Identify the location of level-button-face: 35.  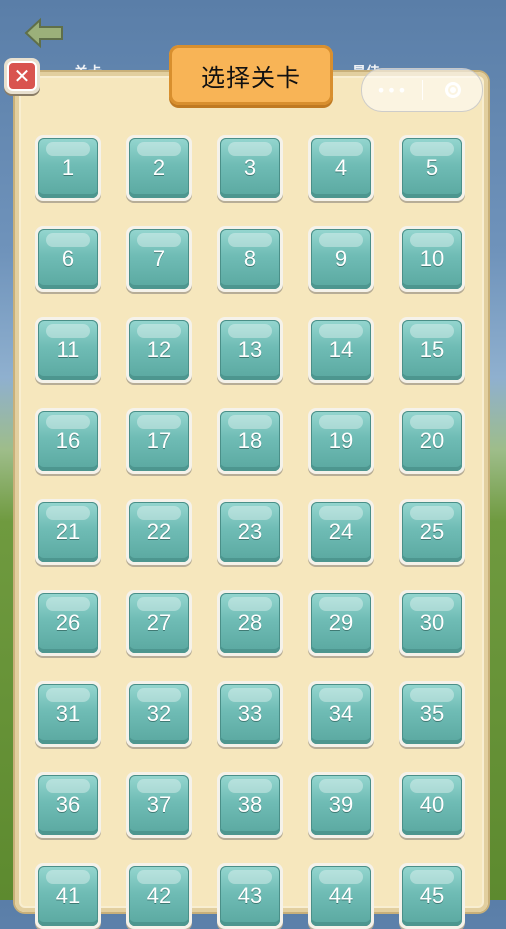
(432, 714).